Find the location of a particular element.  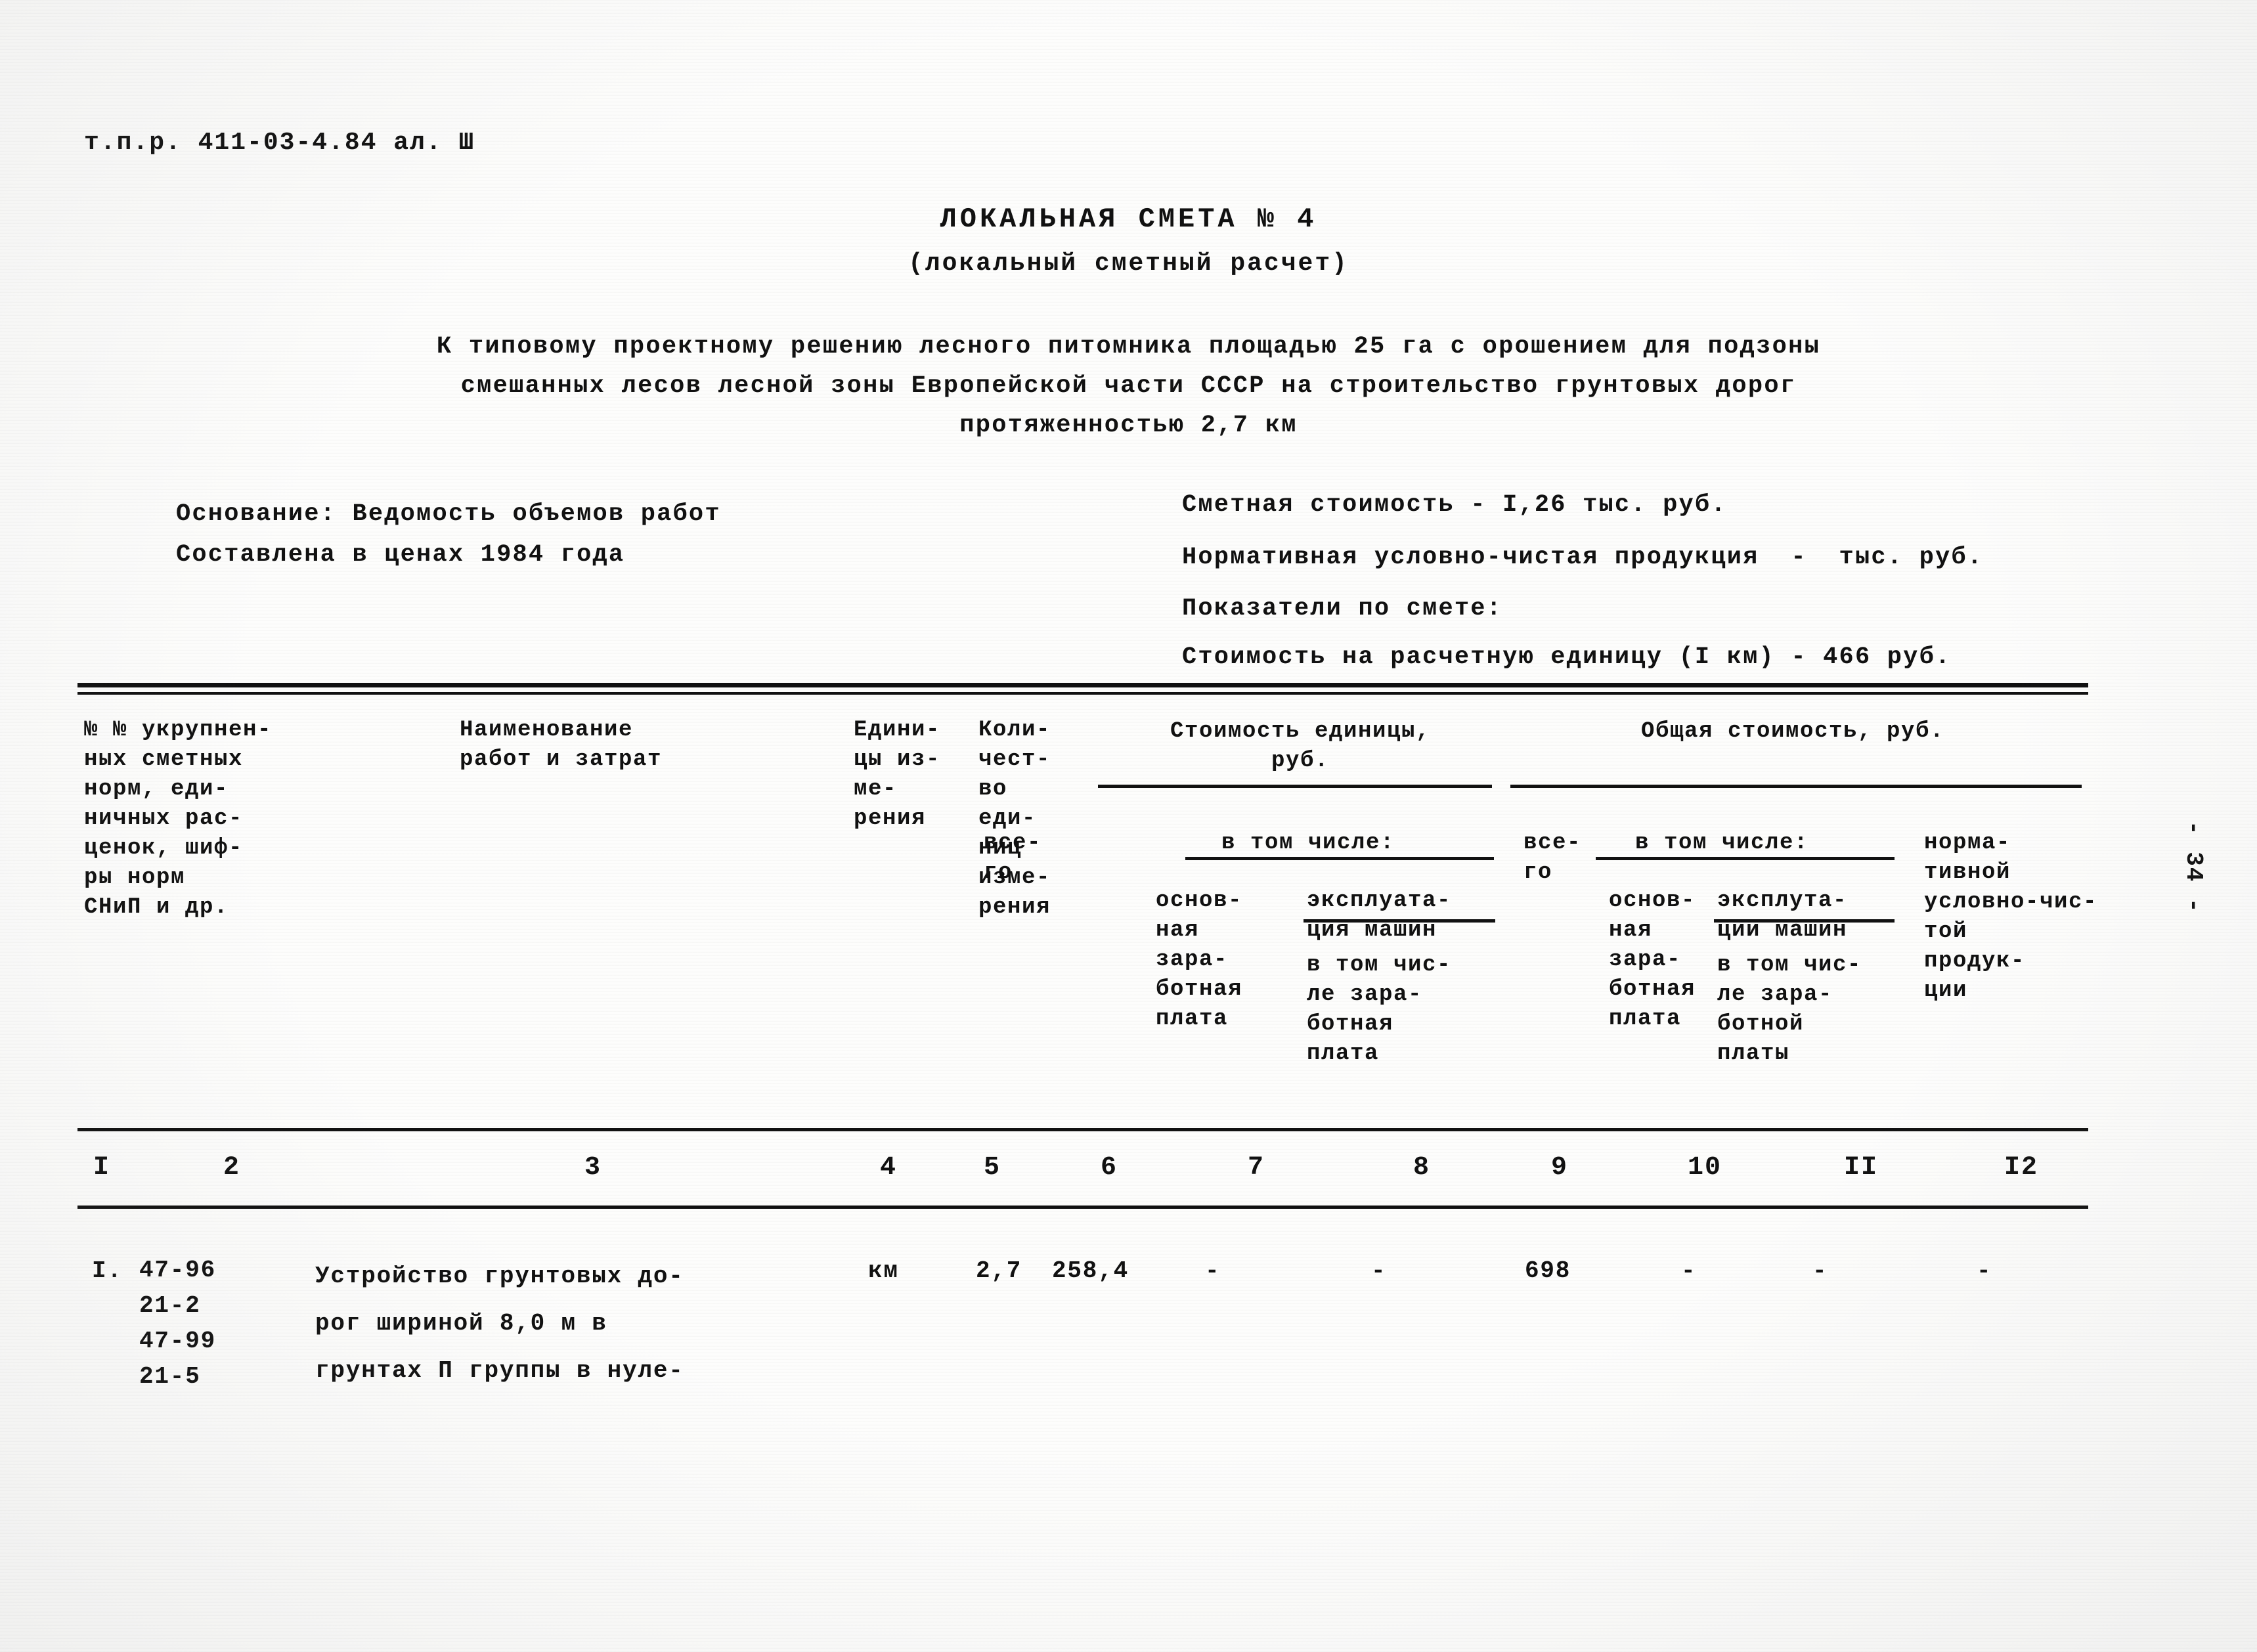

header-group-total-cost: Общая стоимость, руб. is located at coordinates (1792, 731).